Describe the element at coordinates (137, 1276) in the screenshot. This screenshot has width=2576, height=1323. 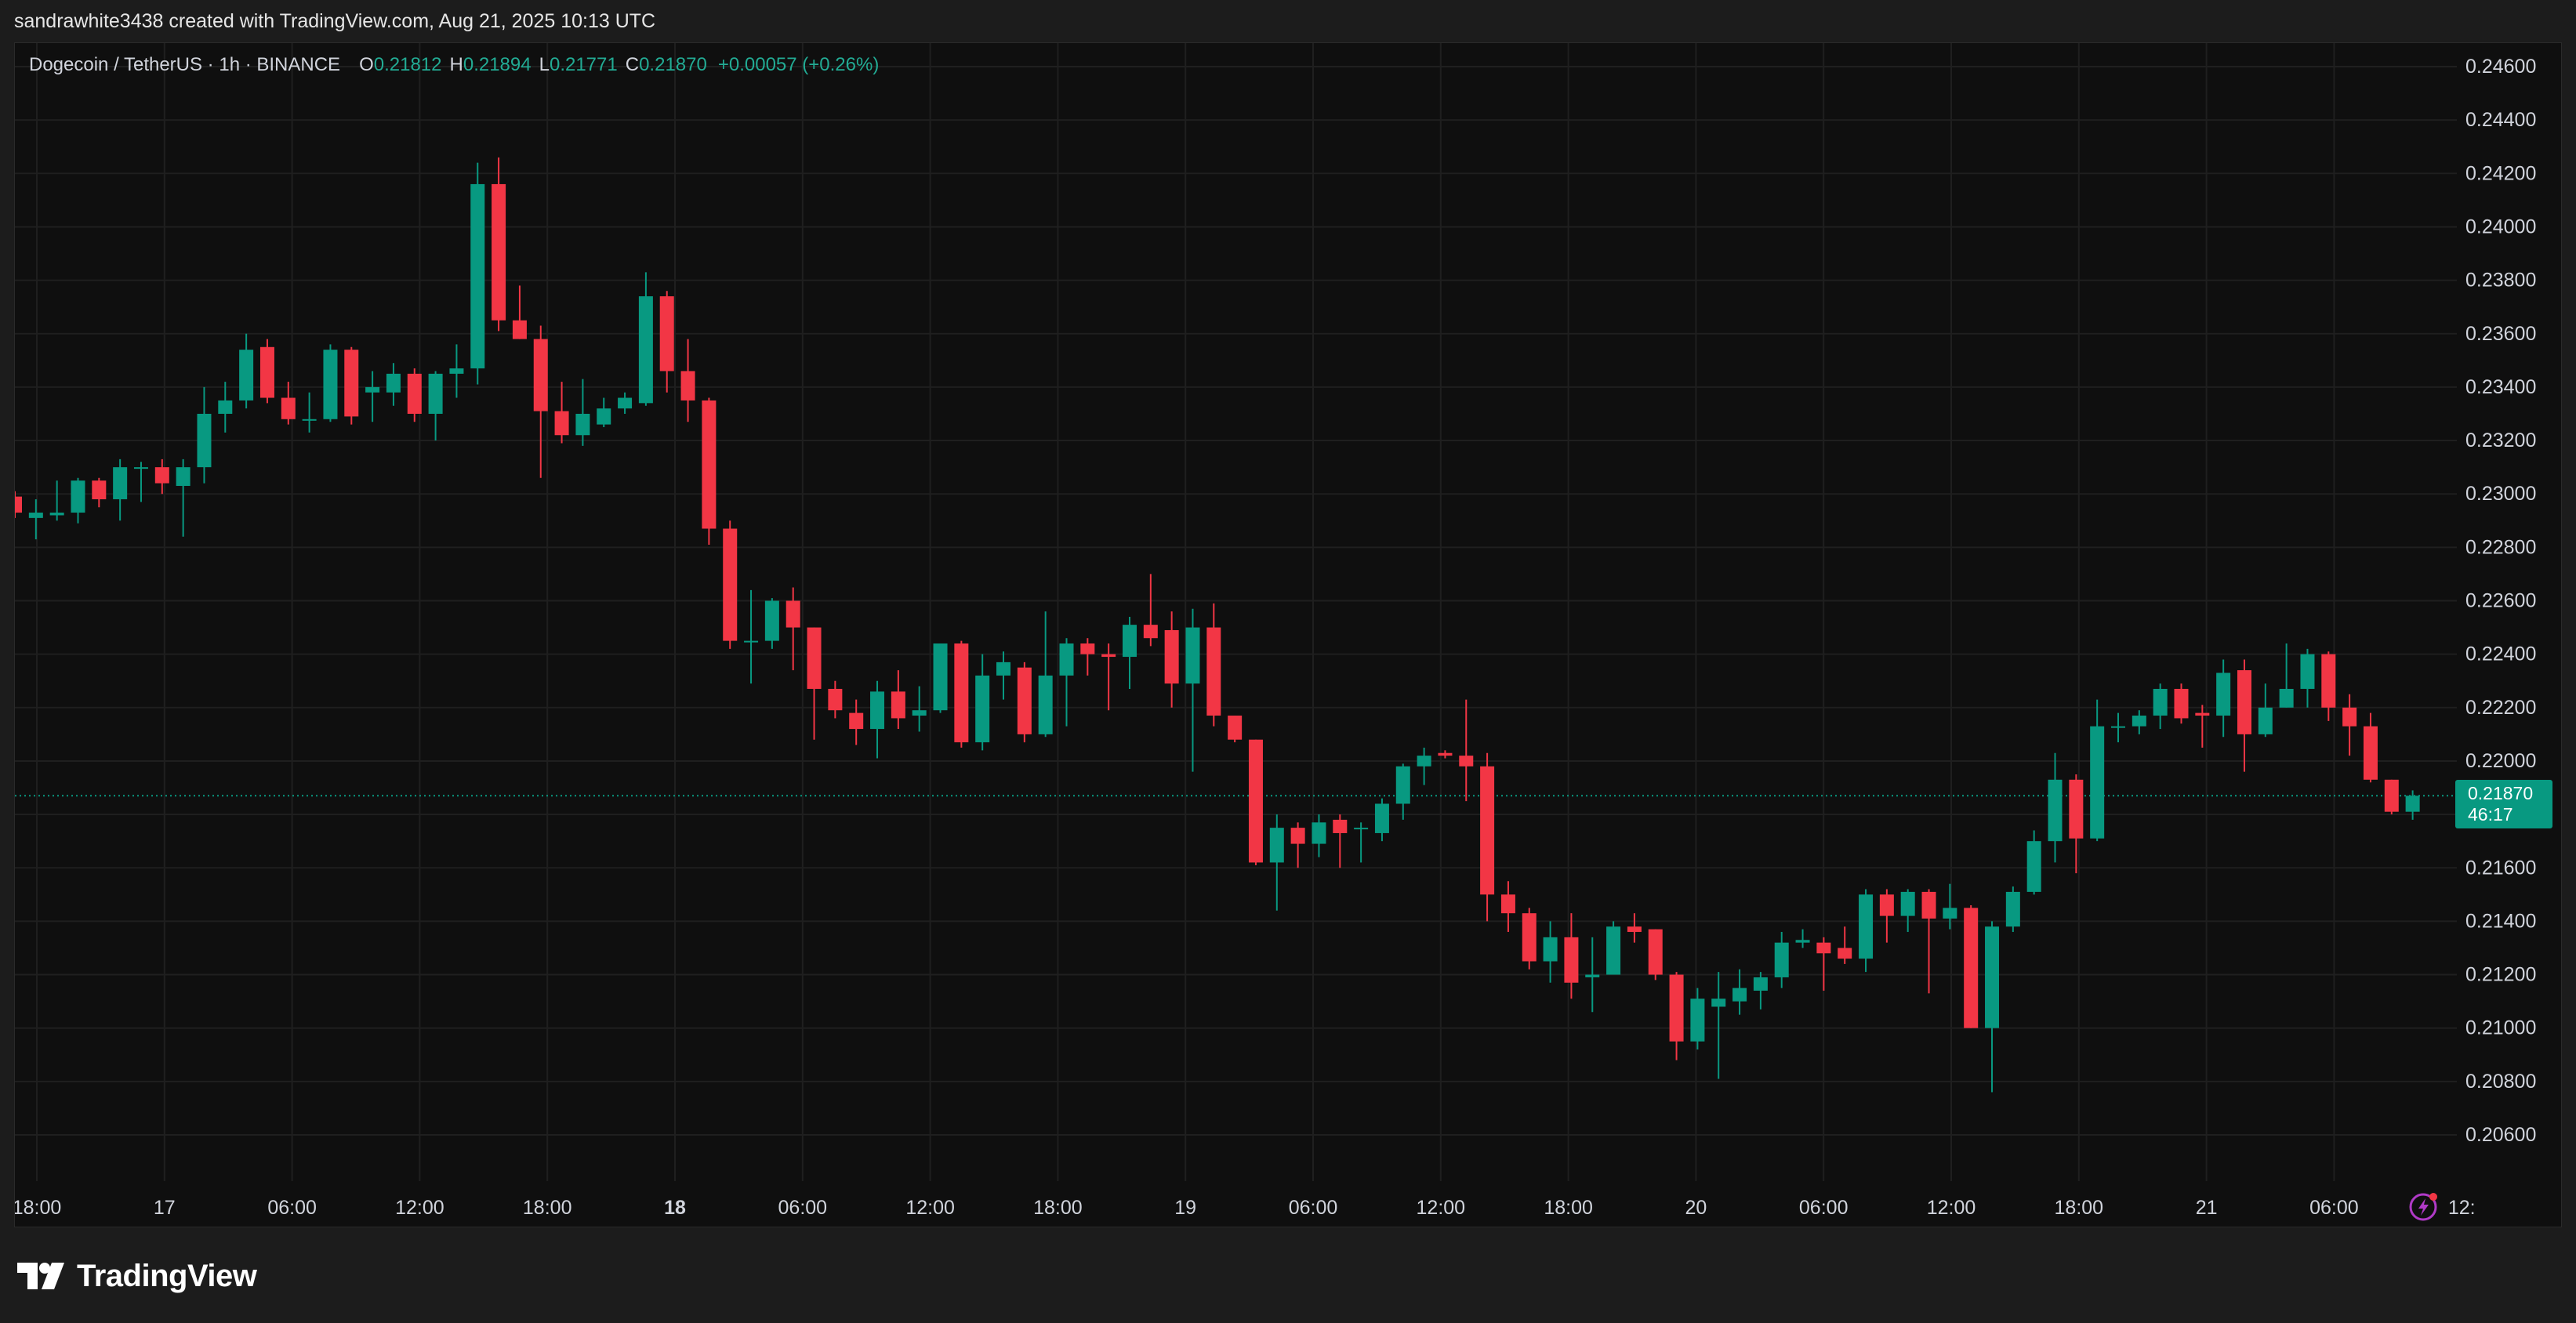
I see `brand-footer: TradingView` at that location.